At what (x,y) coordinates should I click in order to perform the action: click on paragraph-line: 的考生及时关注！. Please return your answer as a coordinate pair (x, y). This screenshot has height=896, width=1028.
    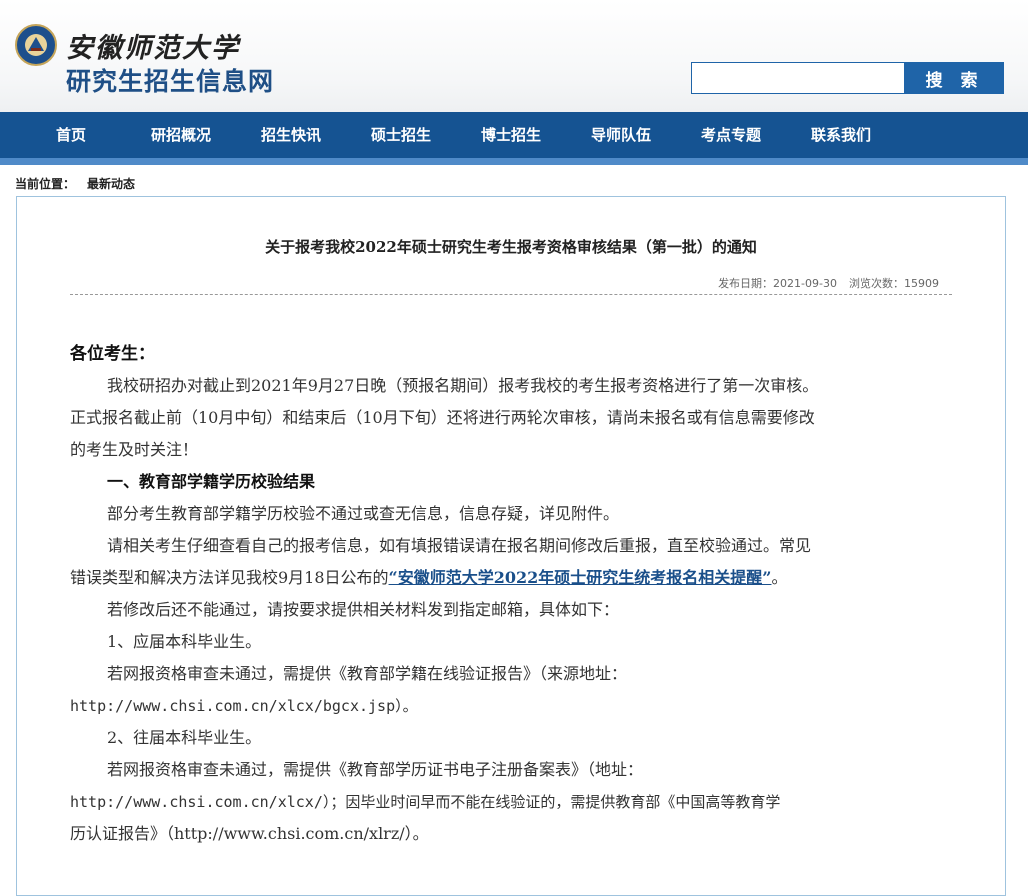
    Looking at the image, I should click on (134, 449).